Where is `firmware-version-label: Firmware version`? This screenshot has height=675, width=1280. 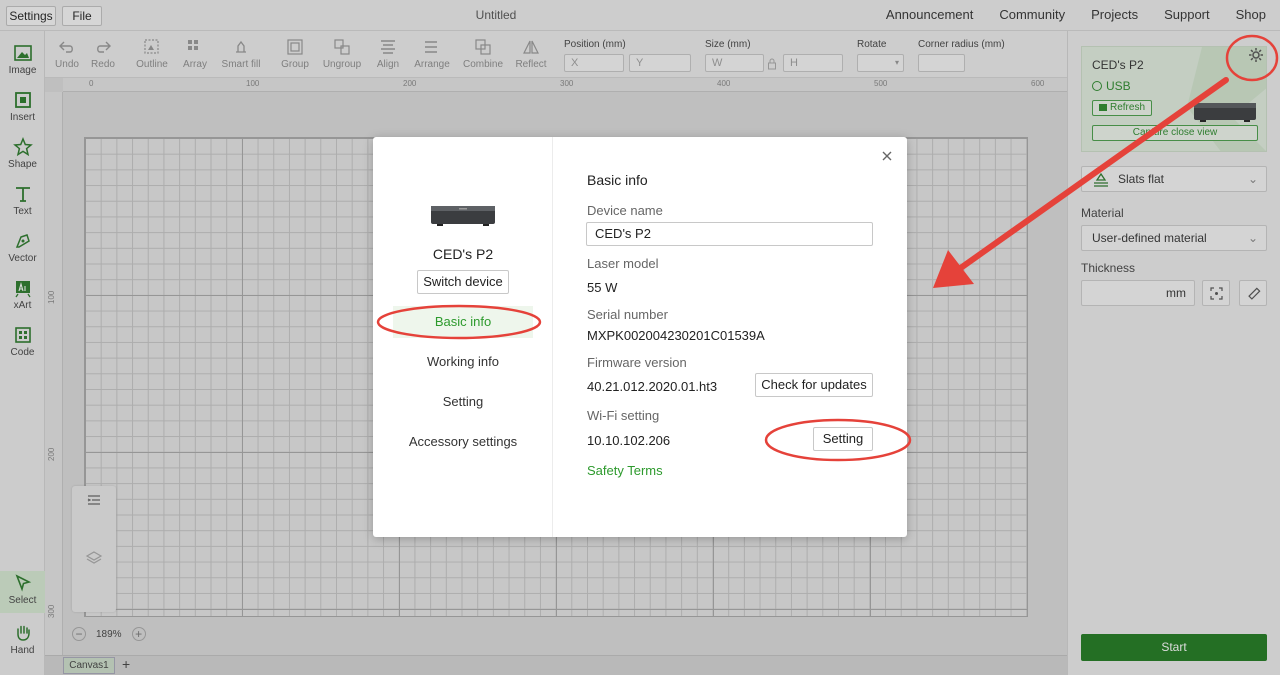 firmware-version-label: Firmware version is located at coordinates (637, 362).